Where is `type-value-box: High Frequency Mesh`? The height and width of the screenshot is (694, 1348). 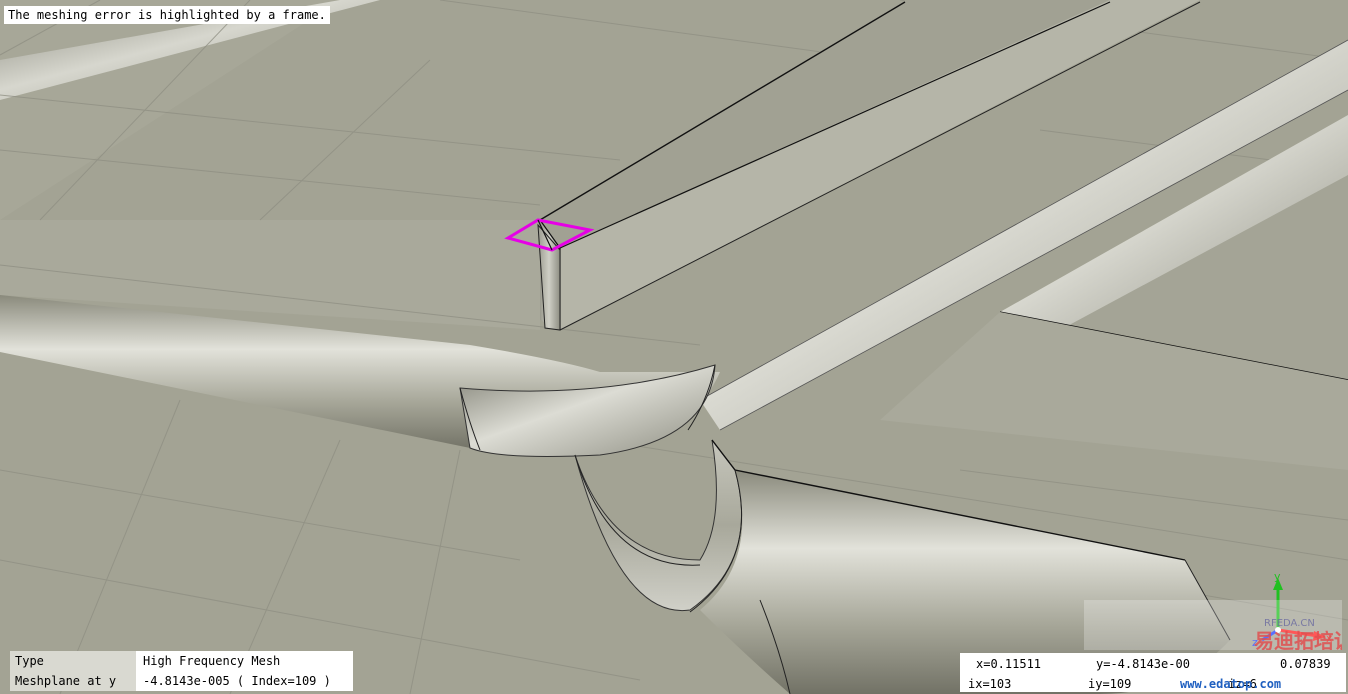
type-value-box: High Frequency Mesh is located at coordinates (244, 661).